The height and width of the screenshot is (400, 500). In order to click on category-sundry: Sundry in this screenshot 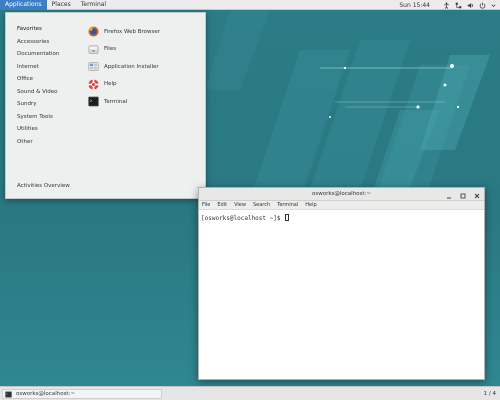, I will do `click(47, 104)`.